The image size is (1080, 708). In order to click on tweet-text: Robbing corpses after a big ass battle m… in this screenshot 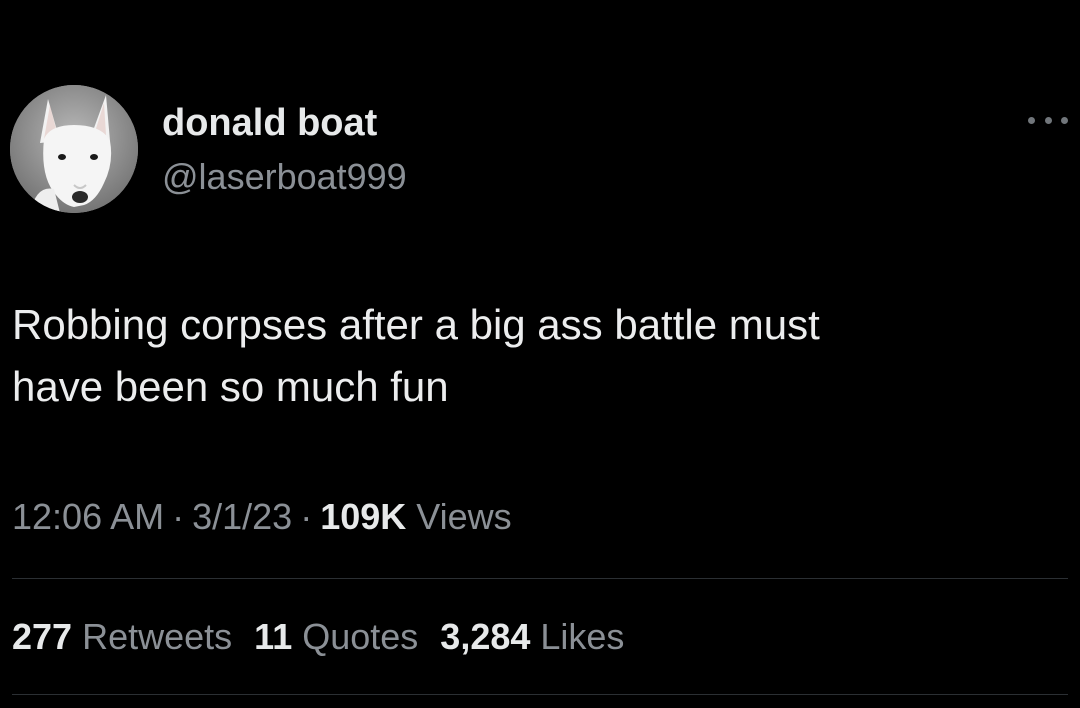, I will do `click(416, 355)`.